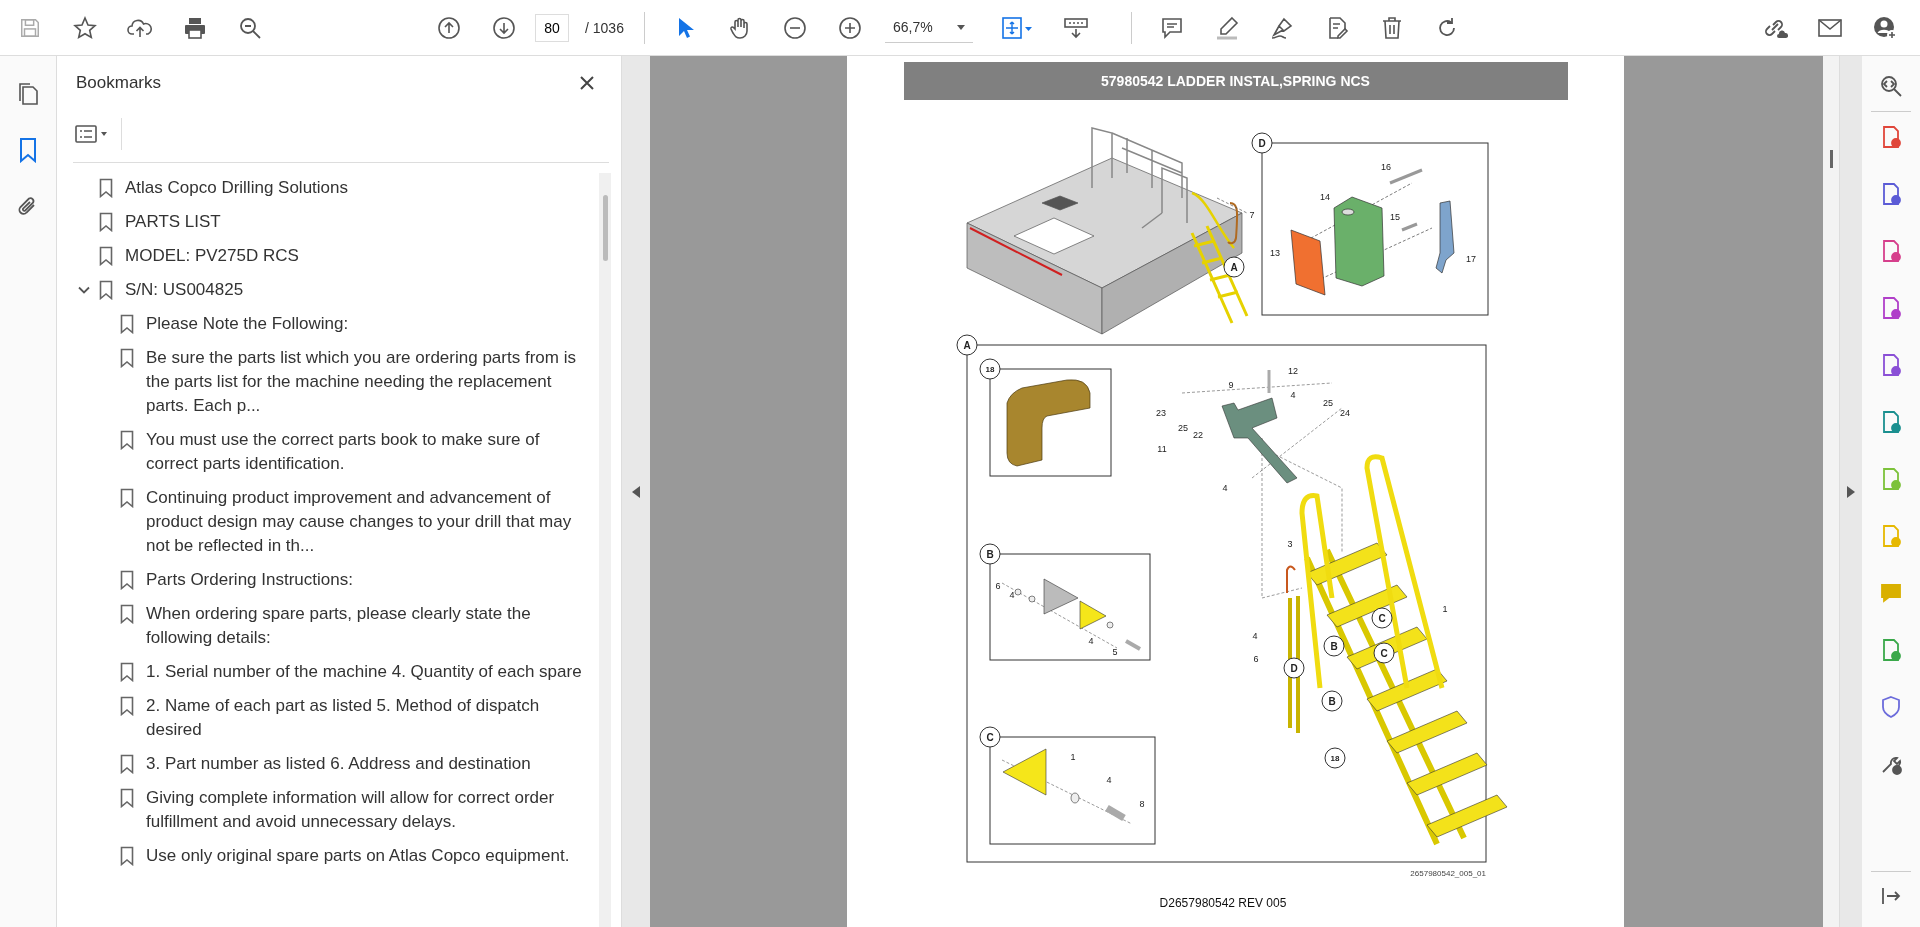 The height and width of the screenshot is (927, 1920). What do you see at coordinates (1252, 215) in the screenshot?
I see `callout-number: 7` at bounding box center [1252, 215].